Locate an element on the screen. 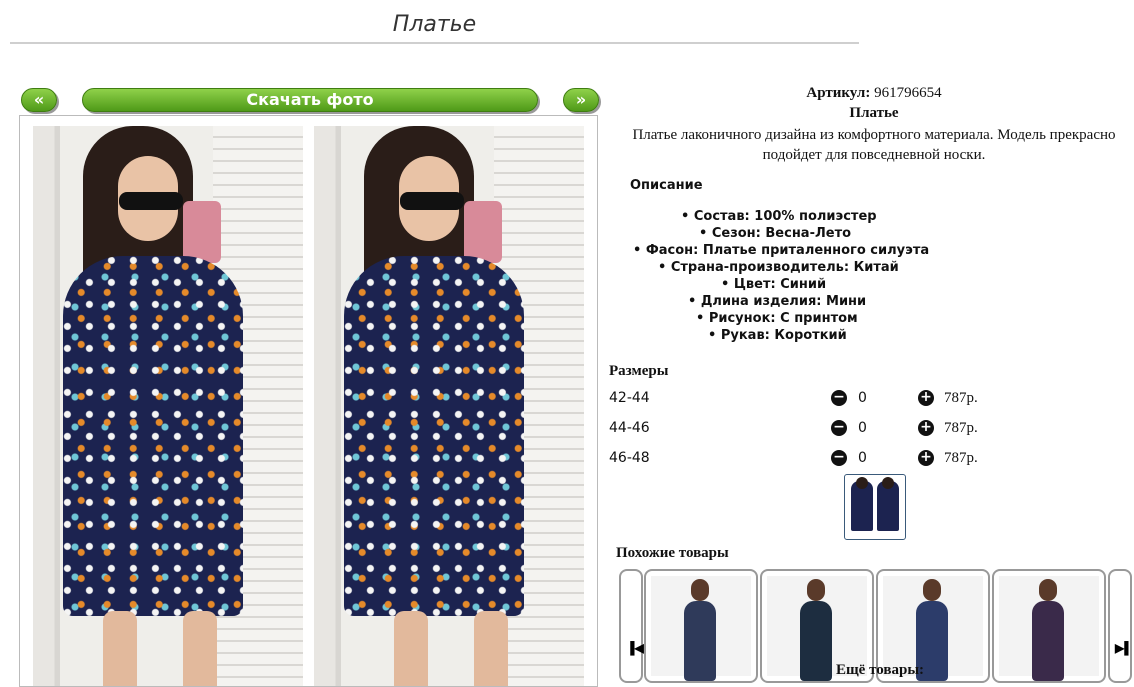  property-item: Рукав: Короткий is located at coordinates (869, 335).